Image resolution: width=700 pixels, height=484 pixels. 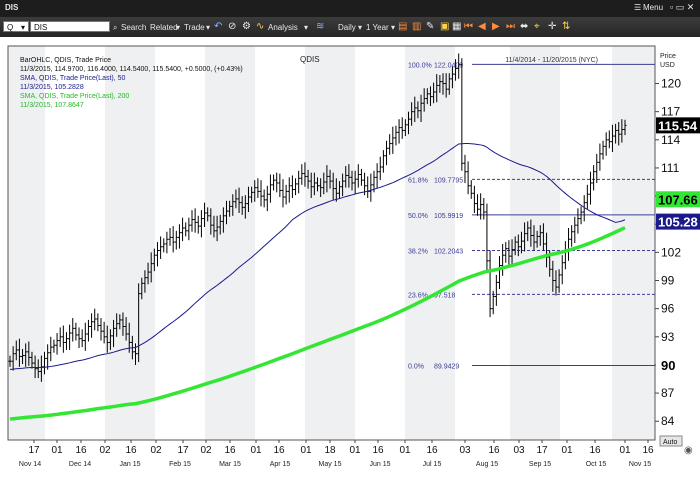 What do you see at coordinates (670, 168) in the screenshot?
I see `y-tick-label: 111` at bounding box center [670, 168].